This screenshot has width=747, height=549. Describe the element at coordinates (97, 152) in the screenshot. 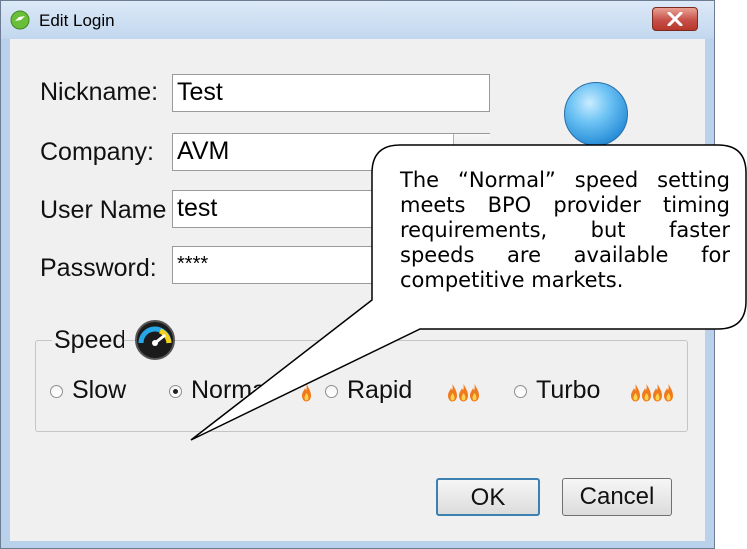

I see `company-label: Company:` at that location.